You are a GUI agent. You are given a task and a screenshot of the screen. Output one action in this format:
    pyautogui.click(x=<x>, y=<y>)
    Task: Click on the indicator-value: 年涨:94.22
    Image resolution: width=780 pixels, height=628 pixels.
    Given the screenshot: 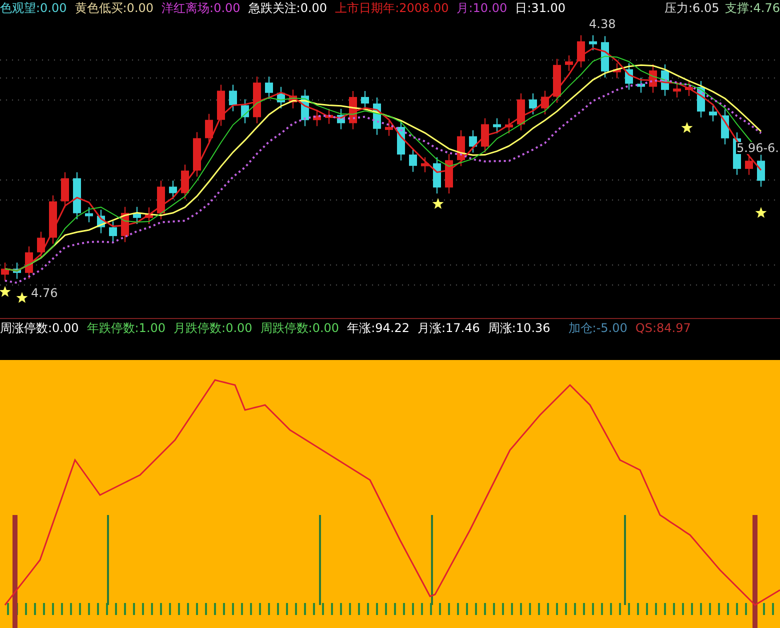 What is the action you would take?
    pyautogui.click(x=378, y=329)
    